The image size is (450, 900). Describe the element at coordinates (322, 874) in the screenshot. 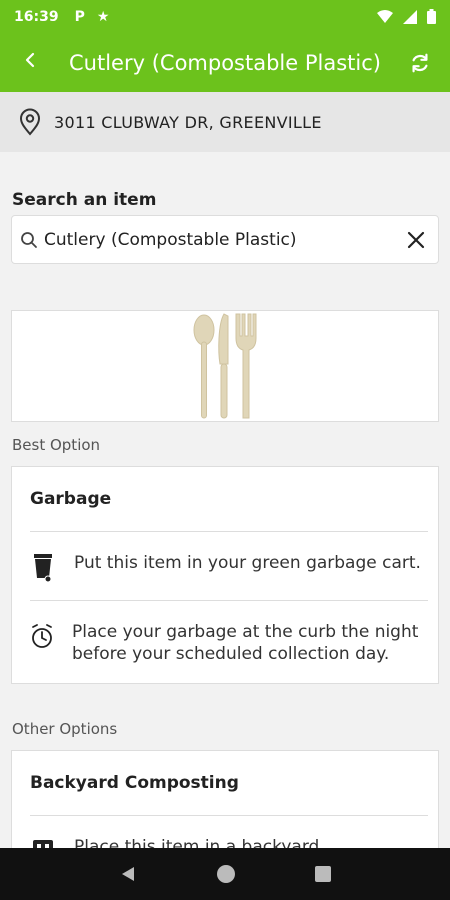

I see `nav-recents-icon` at that location.